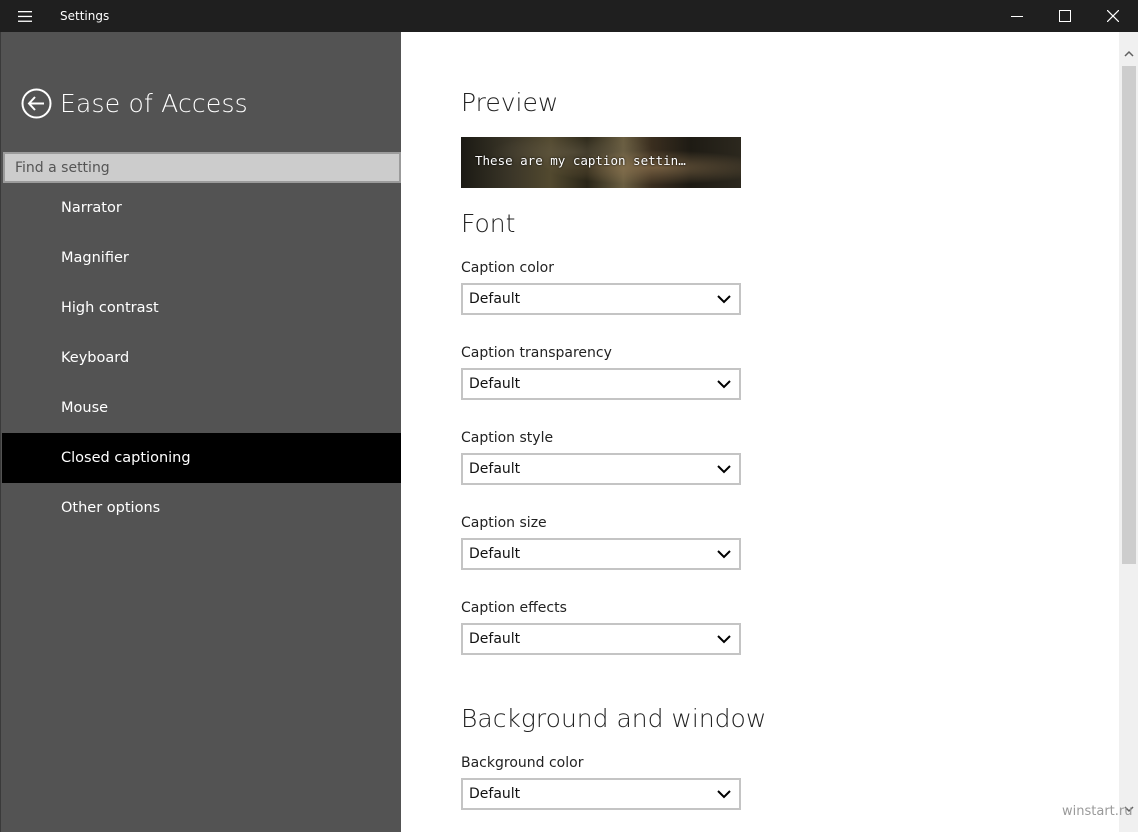 Image resolution: width=1138 pixels, height=832 pixels. I want to click on minimize-button, so click(1017, 16).